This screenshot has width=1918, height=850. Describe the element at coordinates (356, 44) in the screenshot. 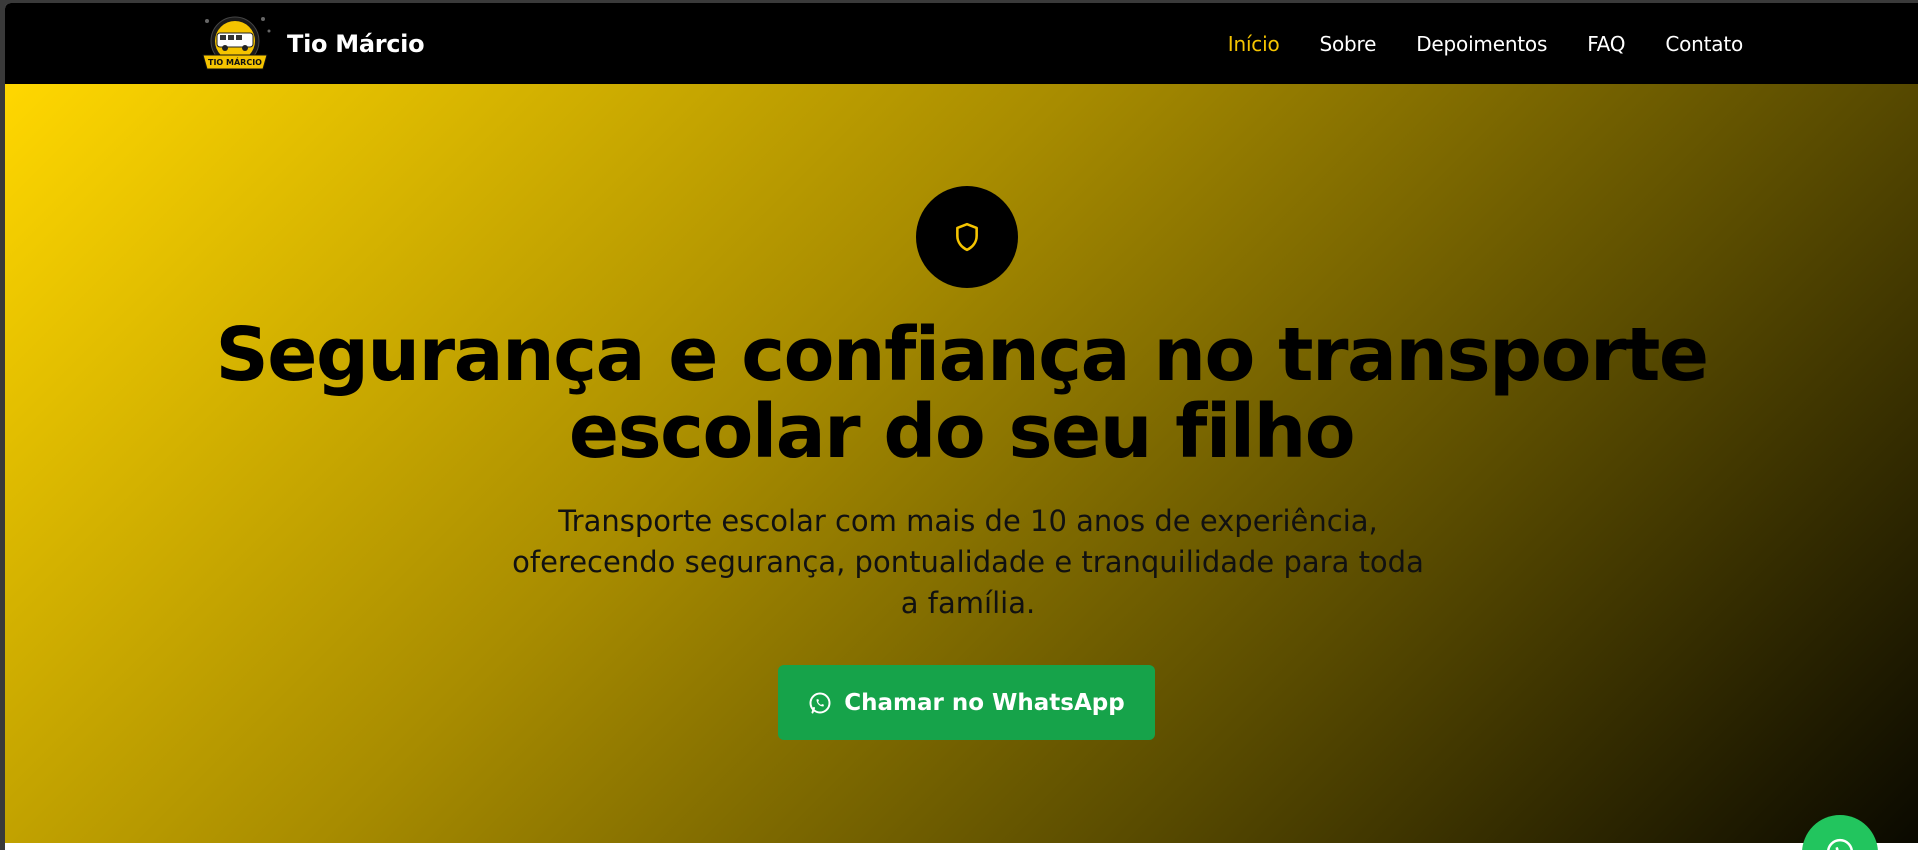

I see `brand-name: Tio Márcio` at that location.